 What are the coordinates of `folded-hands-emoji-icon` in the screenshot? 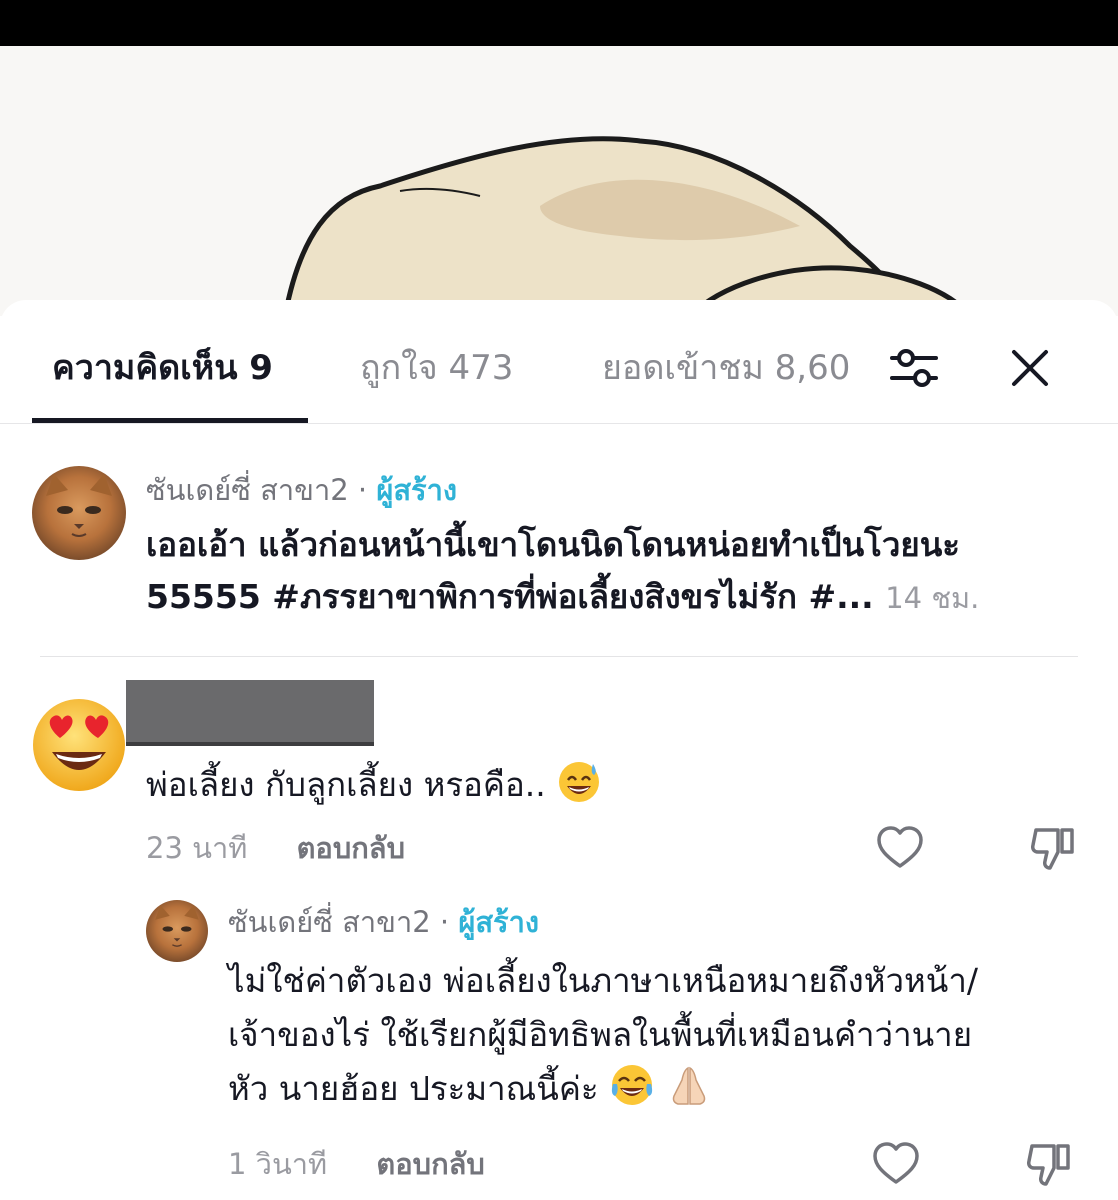 It's located at (688, 1085).